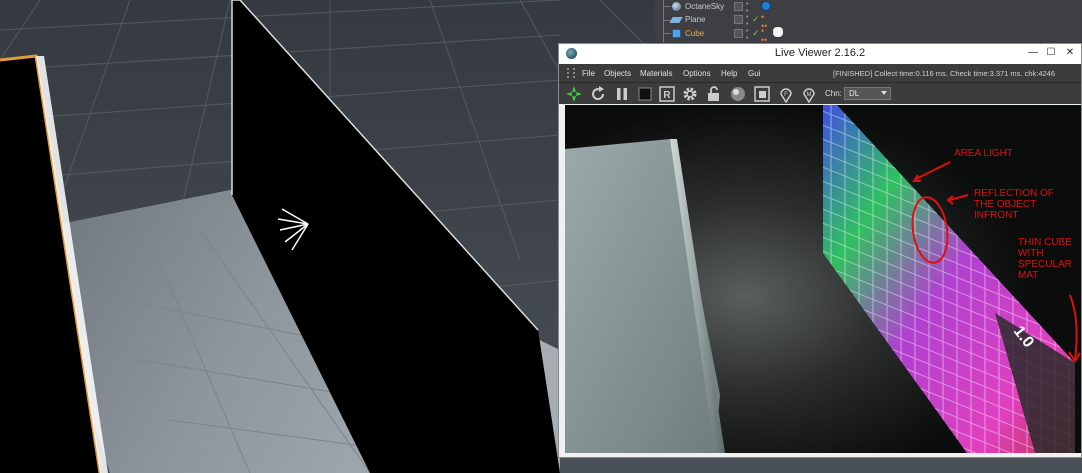  What do you see at coordinates (645, 94) in the screenshot?
I see `stop-icon` at bounding box center [645, 94].